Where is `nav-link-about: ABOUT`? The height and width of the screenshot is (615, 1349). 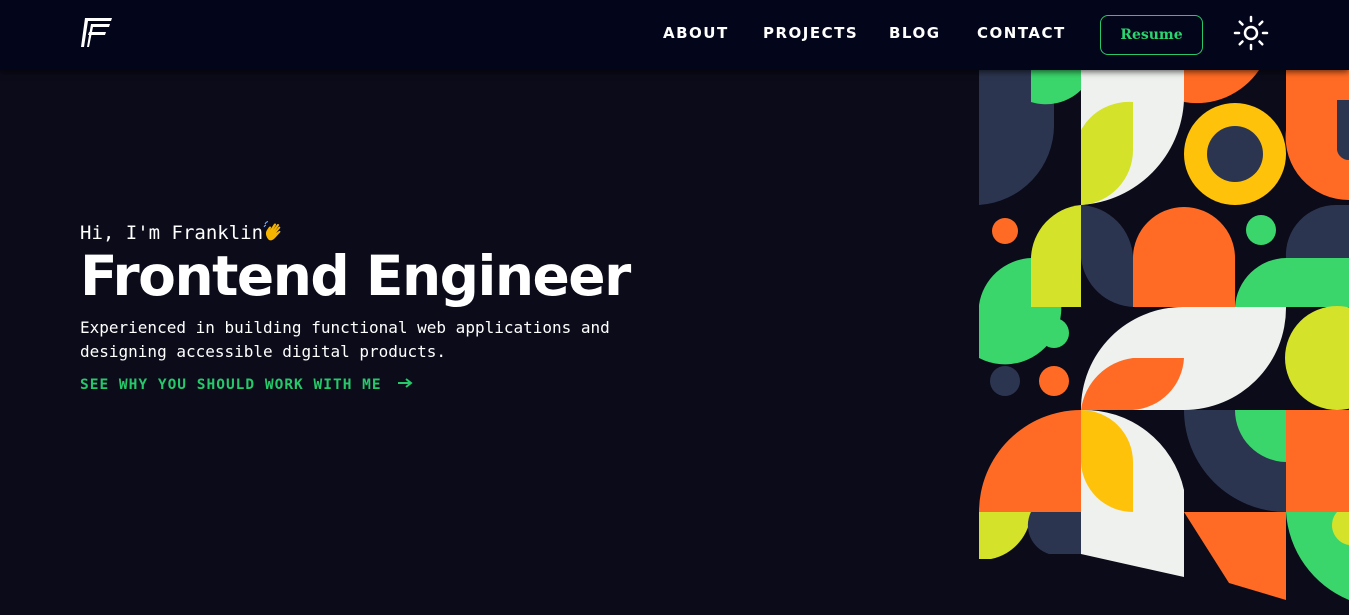 nav-link-about: ABOUT is located at coordinates (696, 33).